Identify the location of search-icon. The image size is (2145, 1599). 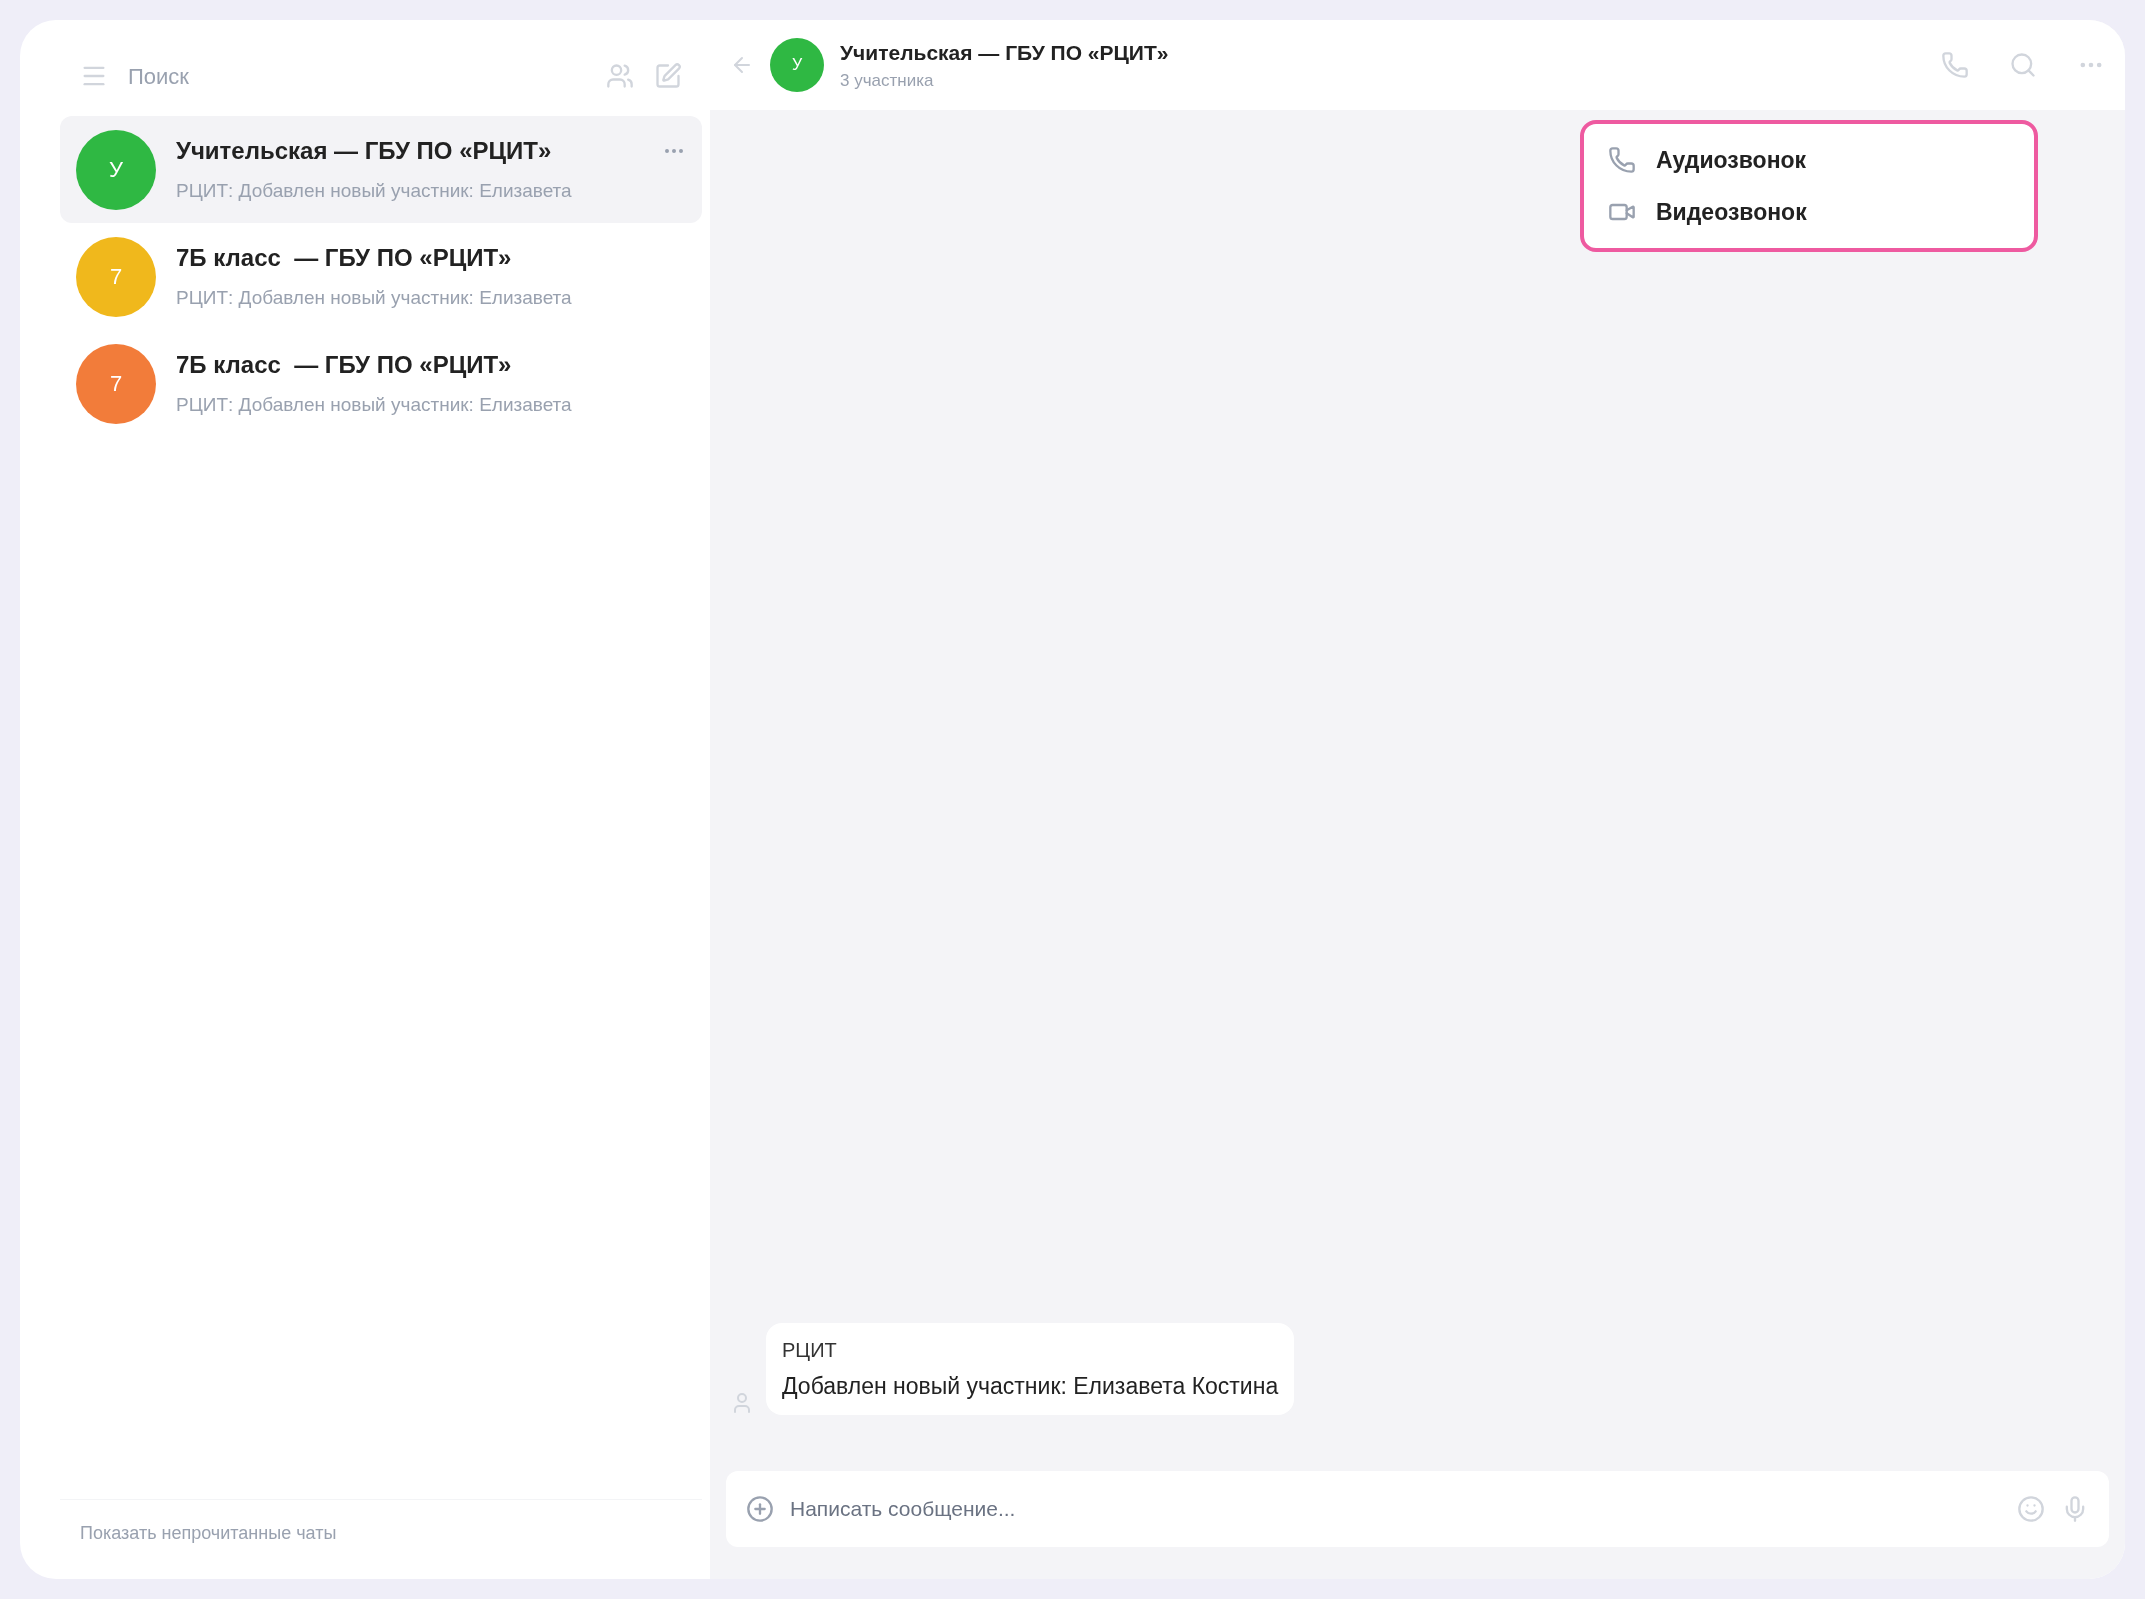
(2023, 65).